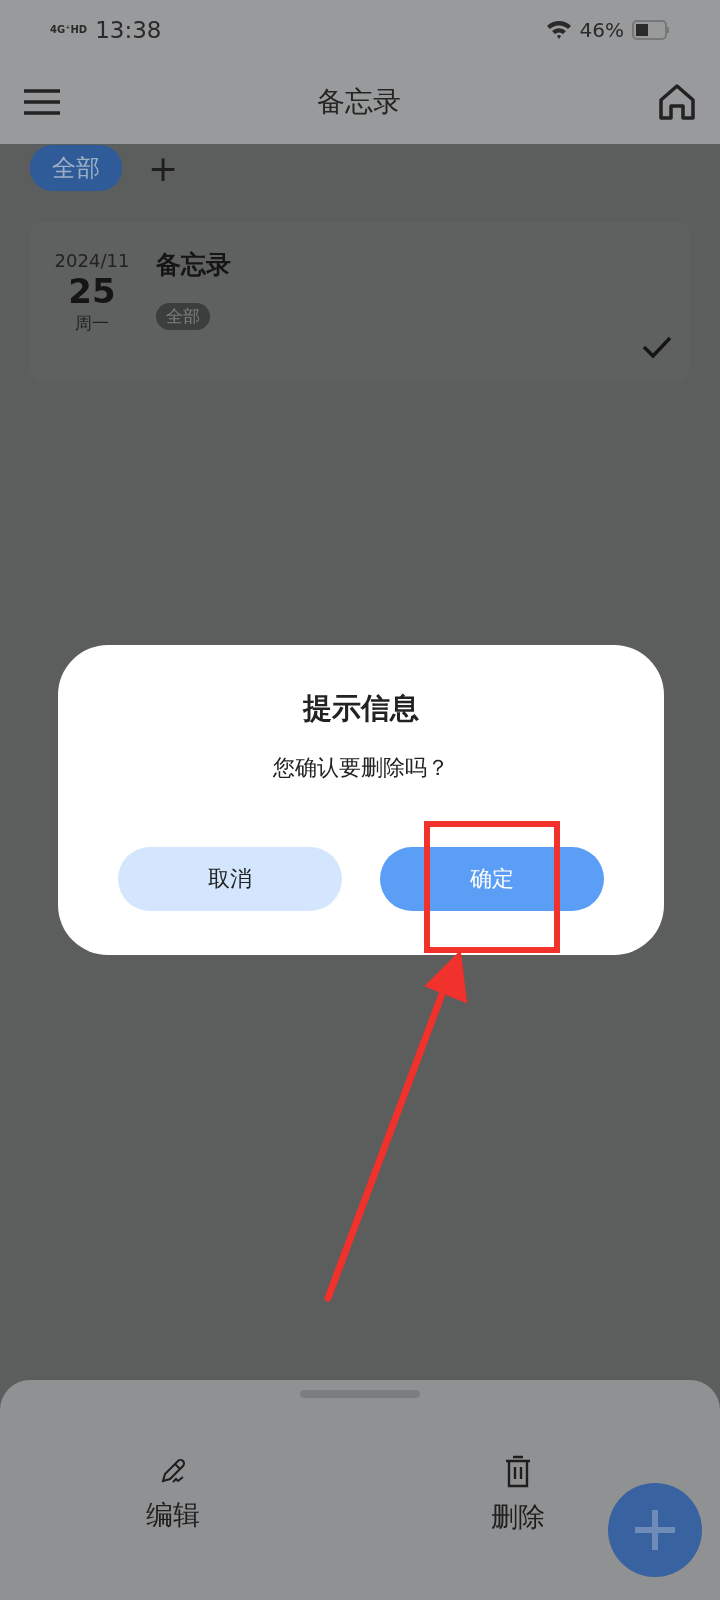 This screenshot has height=1600, width=720. Describe the element at coordinates (76, 168) in the screenshot. I see `filter-chip: 全部` at that location.